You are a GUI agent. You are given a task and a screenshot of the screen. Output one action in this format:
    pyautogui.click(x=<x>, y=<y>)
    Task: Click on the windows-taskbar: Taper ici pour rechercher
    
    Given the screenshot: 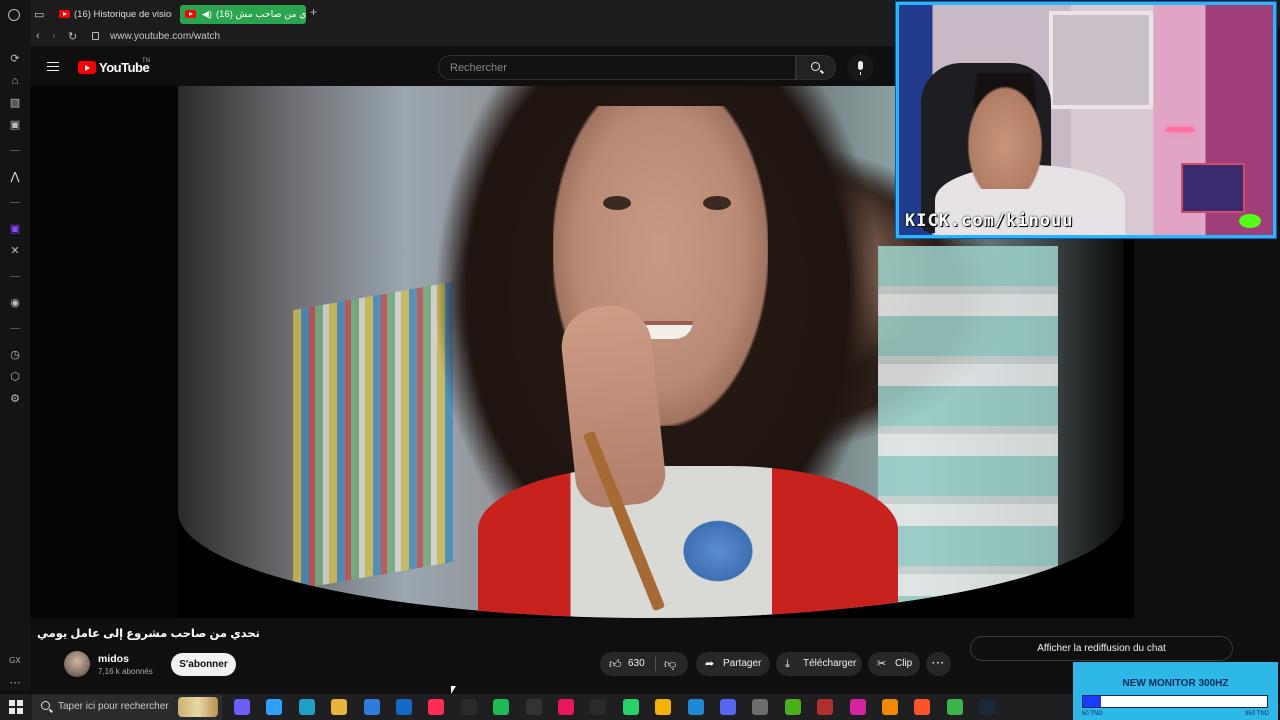 What is the action you would take?
    pyautogui.click(x=536, y=707)
    